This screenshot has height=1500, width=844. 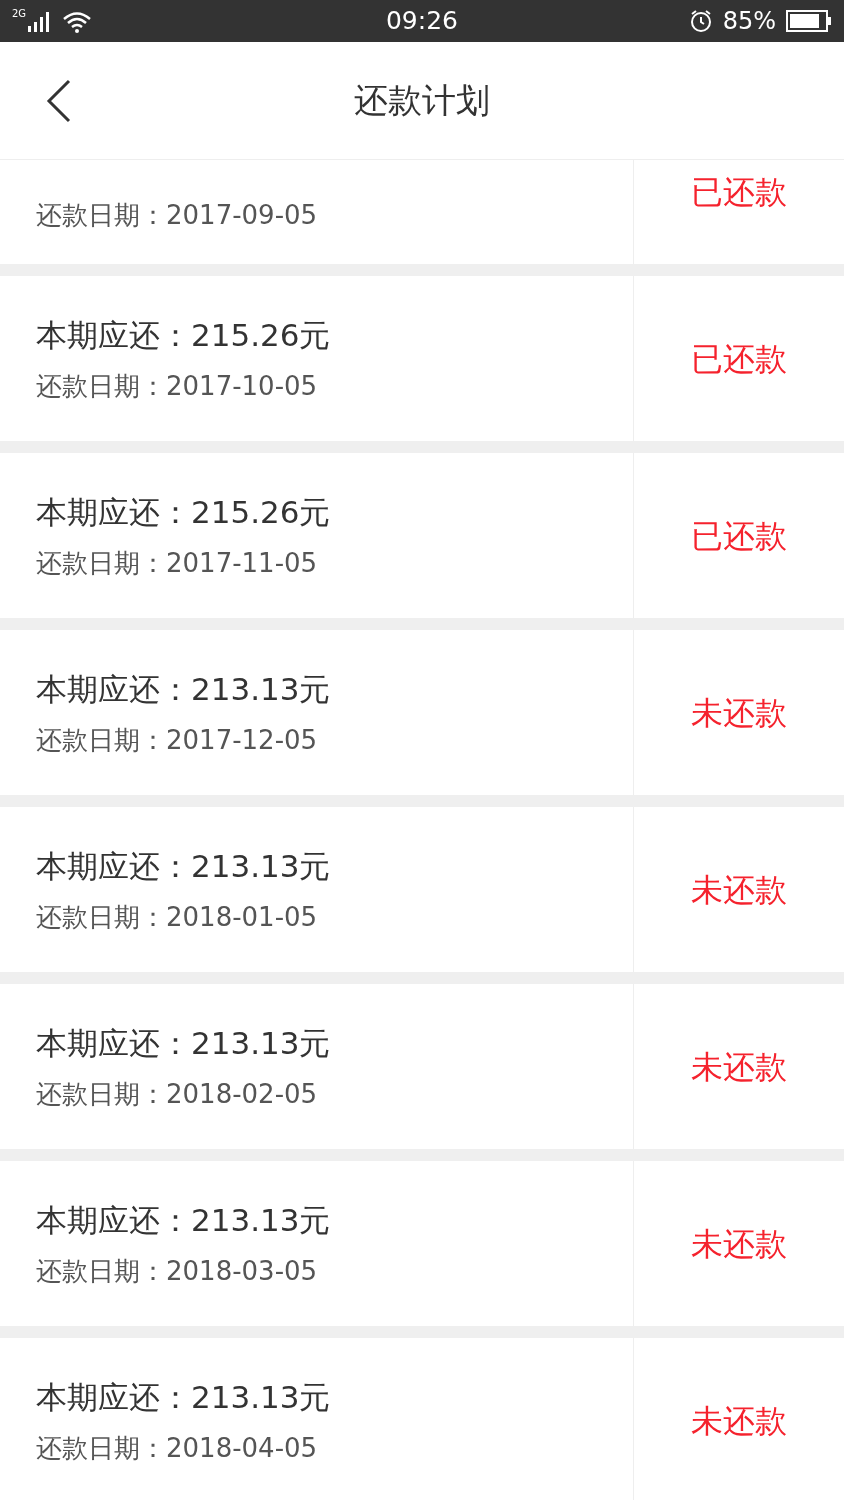 What do you see at coordinates (700, 21) in the screenshot?
I see `alarm-icon` at bounding box center [700, 21].